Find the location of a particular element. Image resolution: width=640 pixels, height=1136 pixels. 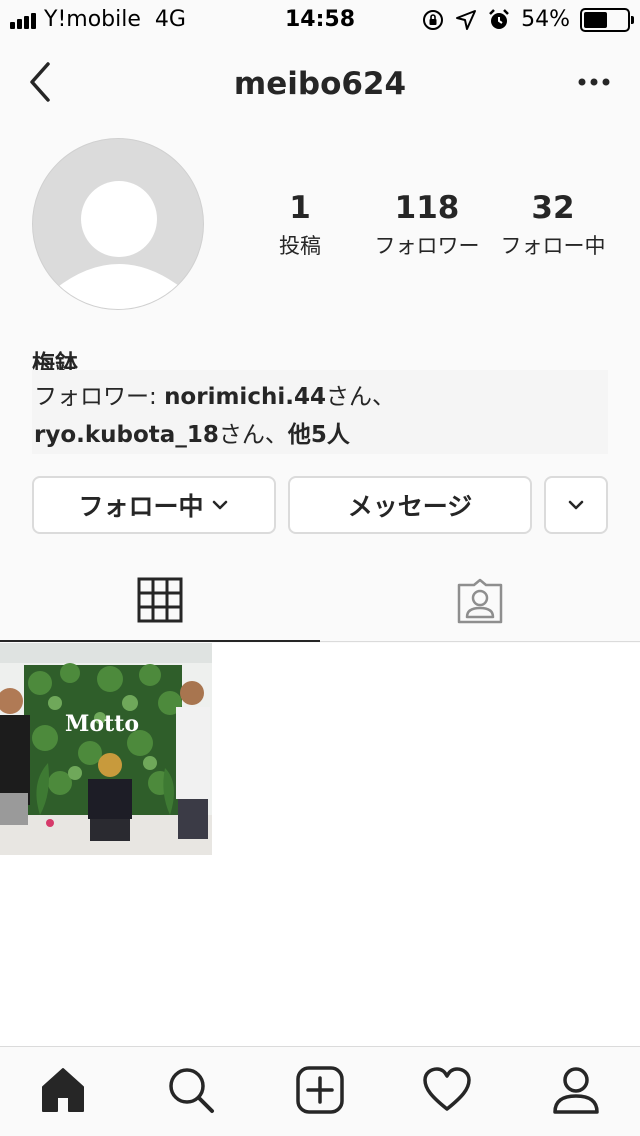

tab-tagged is located at coordinates (480, 601).